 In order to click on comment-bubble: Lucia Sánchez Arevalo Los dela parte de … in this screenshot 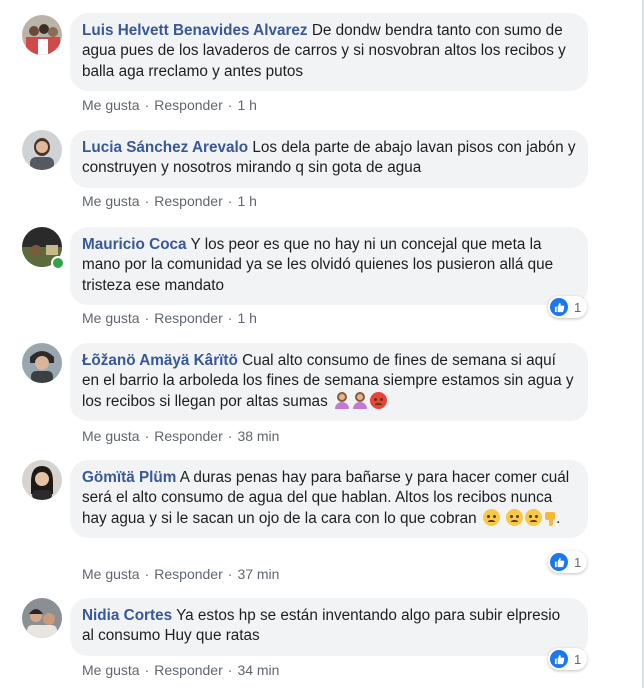, I will do `click(329, 159)`.